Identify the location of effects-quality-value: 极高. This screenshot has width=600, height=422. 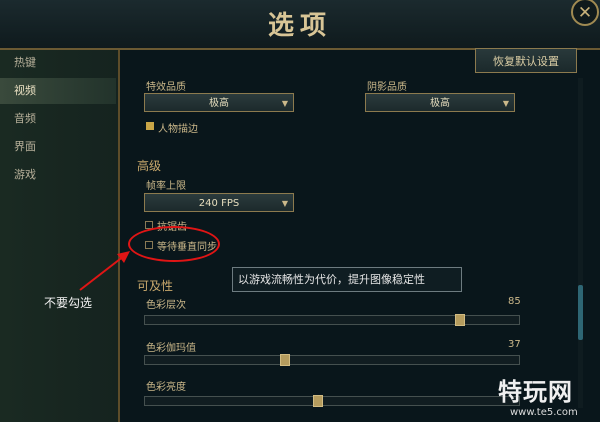
(219, 103).